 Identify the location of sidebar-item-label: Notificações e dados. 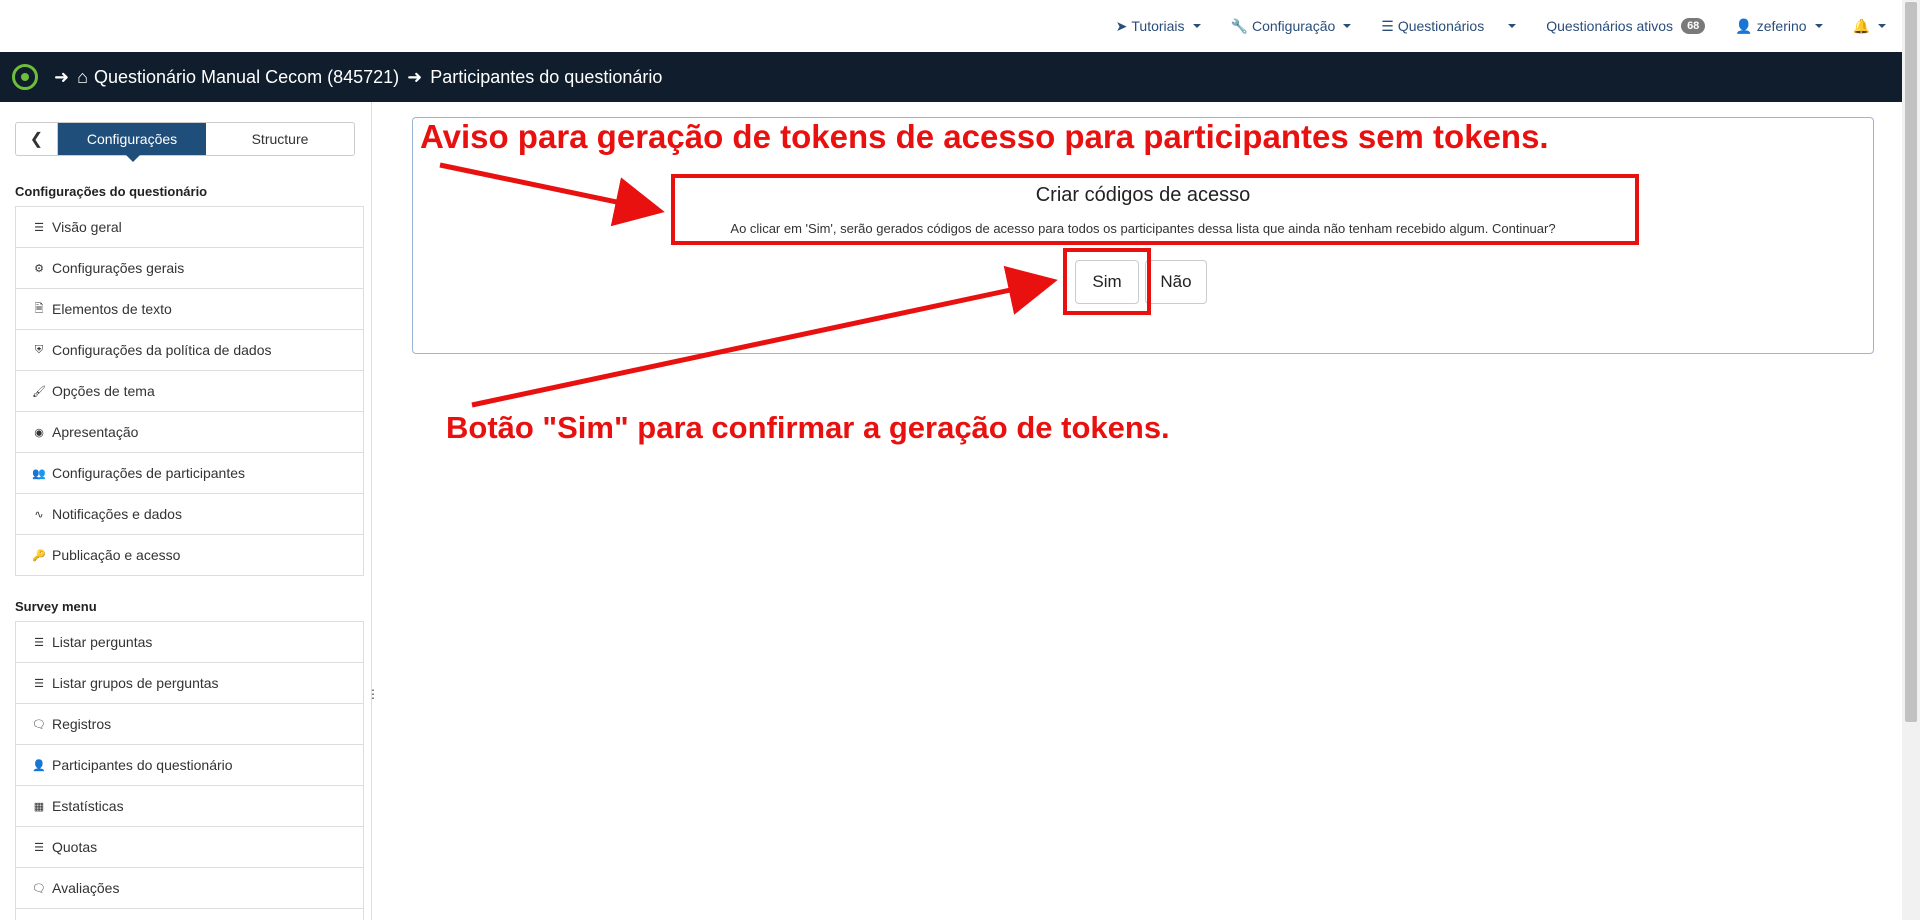
(117, 514).